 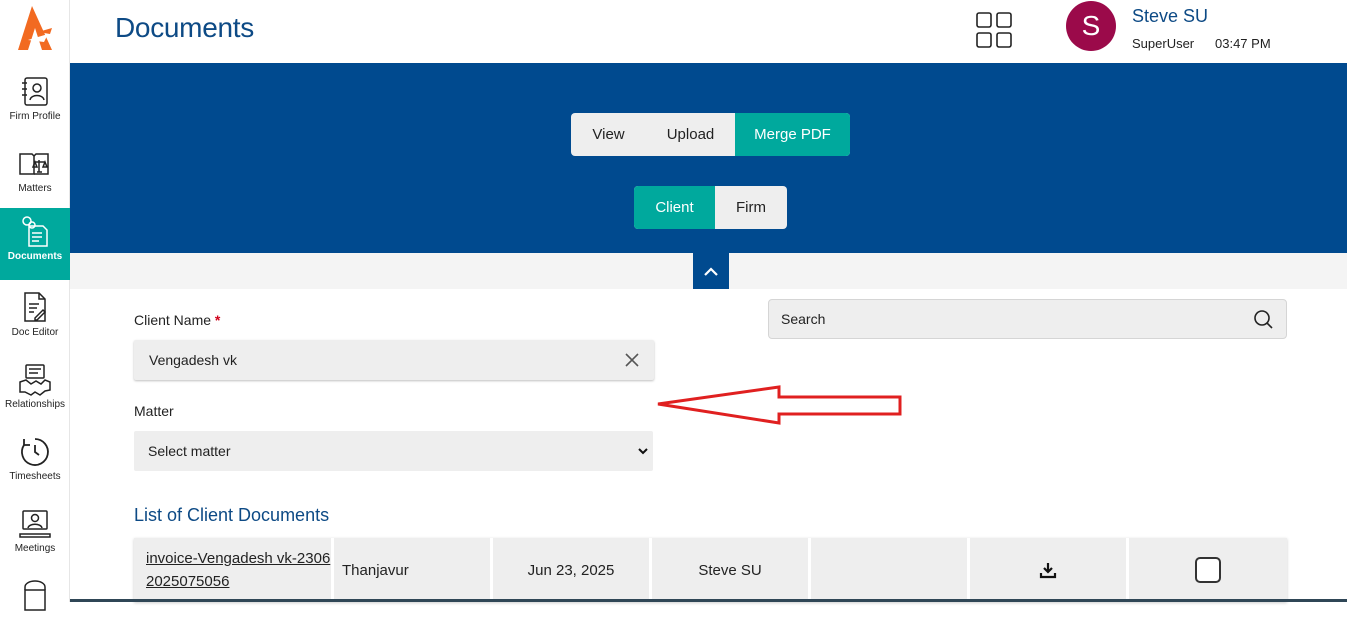 What do you see at coordinates (184, 27) in the screenshot?
I see `page-title: Documents` at bounding box center [184, 27].